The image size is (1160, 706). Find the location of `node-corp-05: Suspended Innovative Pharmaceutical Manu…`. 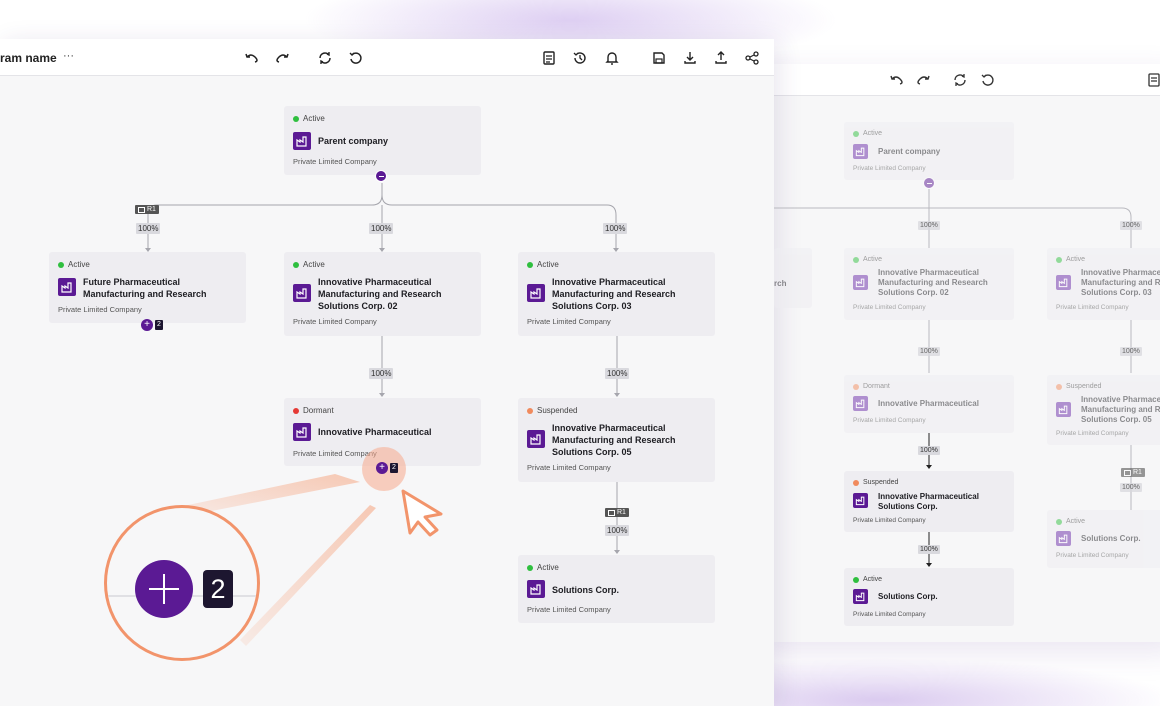

node-corp-05: Suspended Innovative Pharmaceutical Manu… is located at coordinates (616, 440).